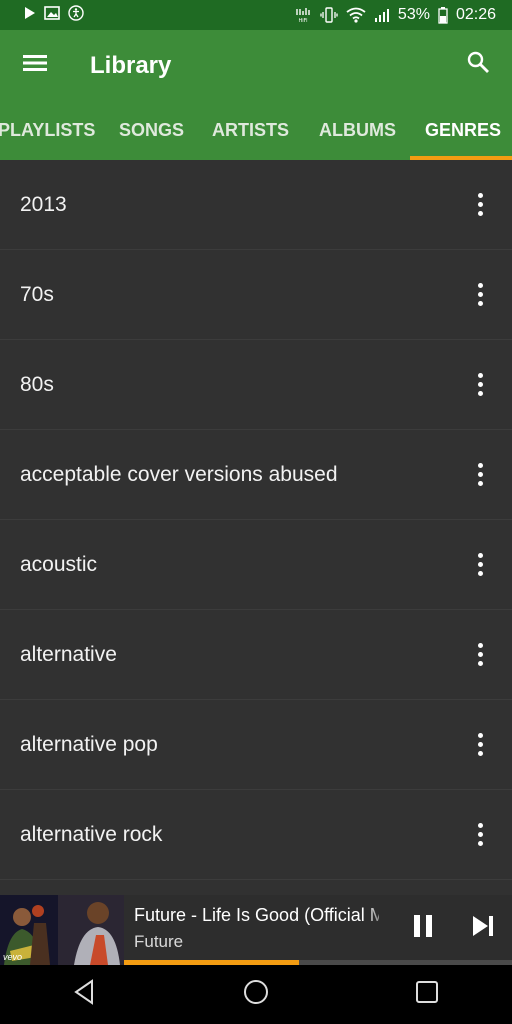  I want to click on recents-icon, so click(427, 994).